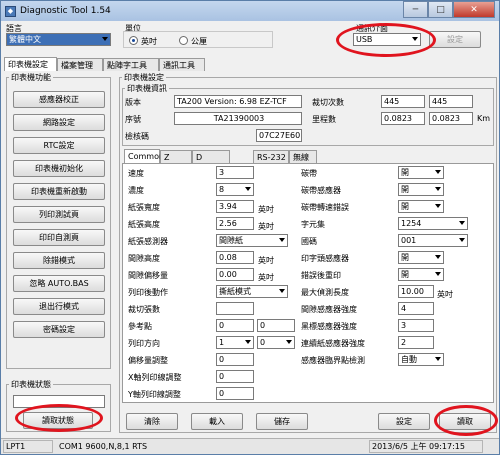 The image size is (500, 455). What do you see at coordinates (80, 64) in the screenshot?
I see `tab-file-manager: 檔案管理` at bounding box center [80, 64].